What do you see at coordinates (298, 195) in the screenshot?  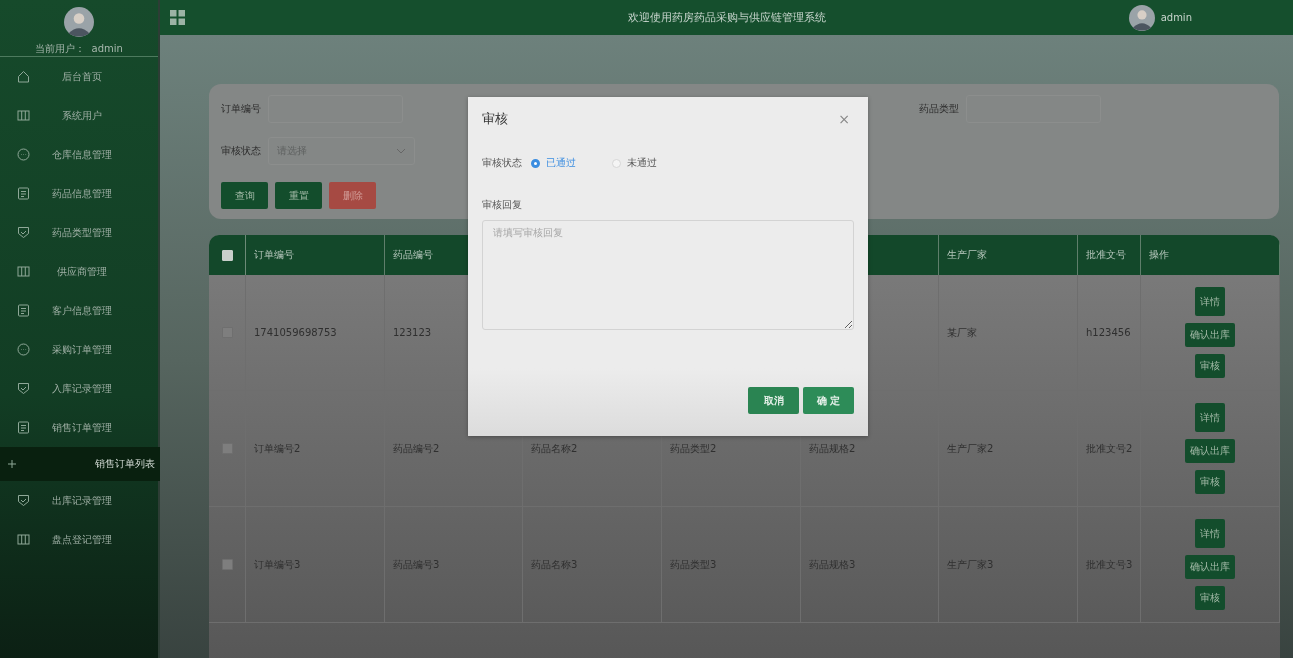 I see `action-button: 重置` at bounding box center [298, 195].